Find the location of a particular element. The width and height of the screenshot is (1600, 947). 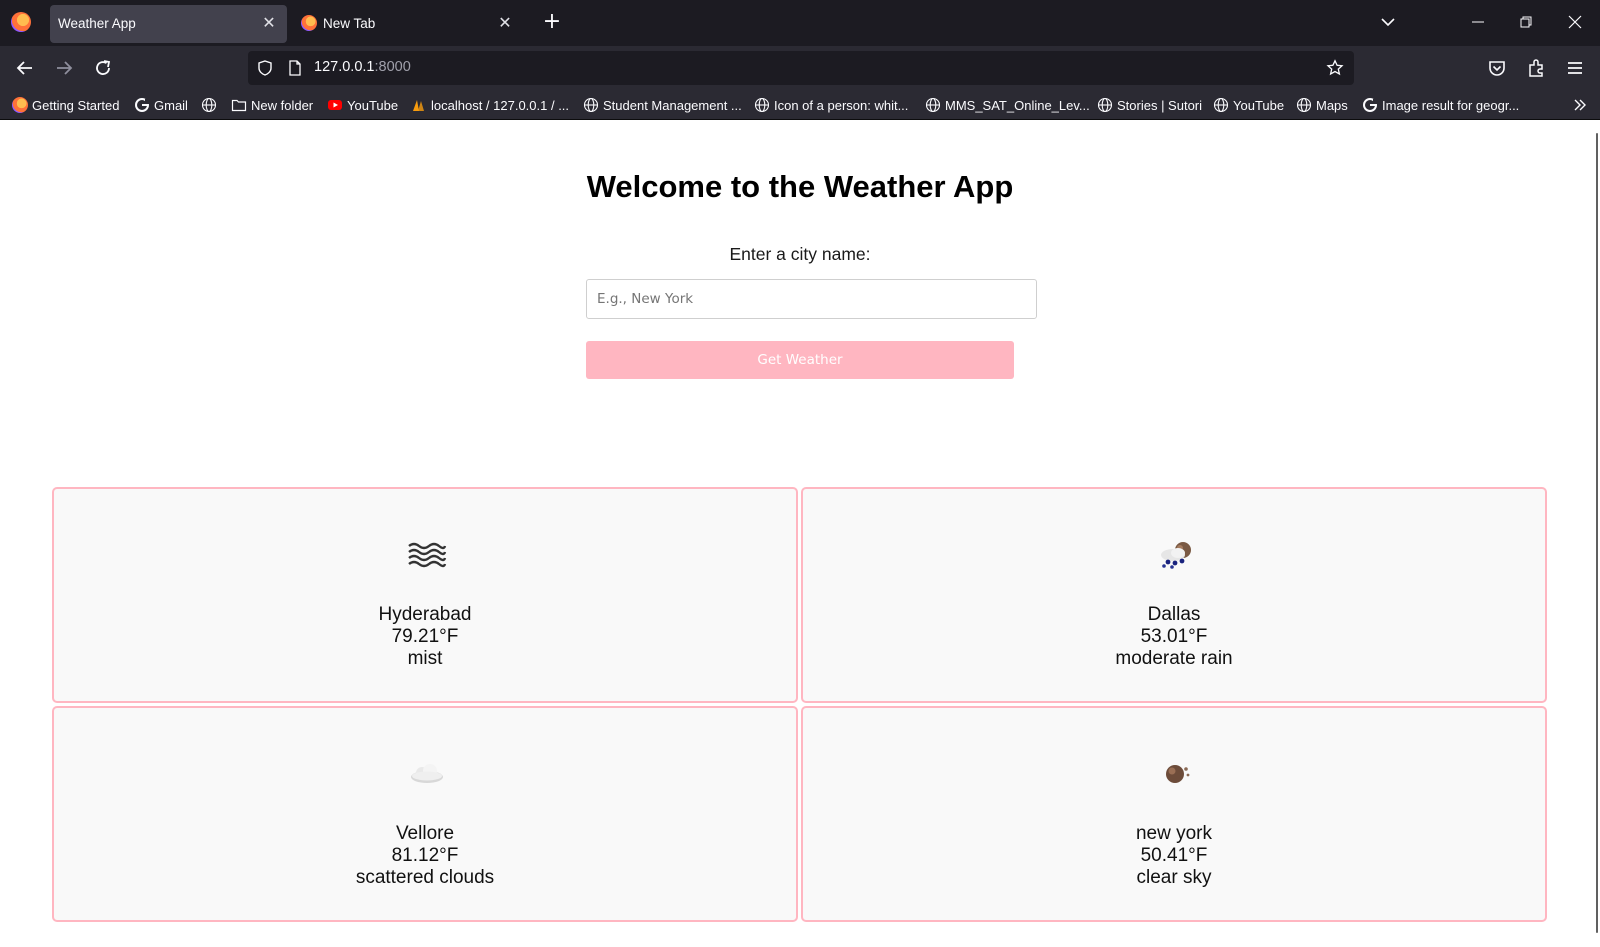

minimize-icon is located at coordinates (1478, 22).